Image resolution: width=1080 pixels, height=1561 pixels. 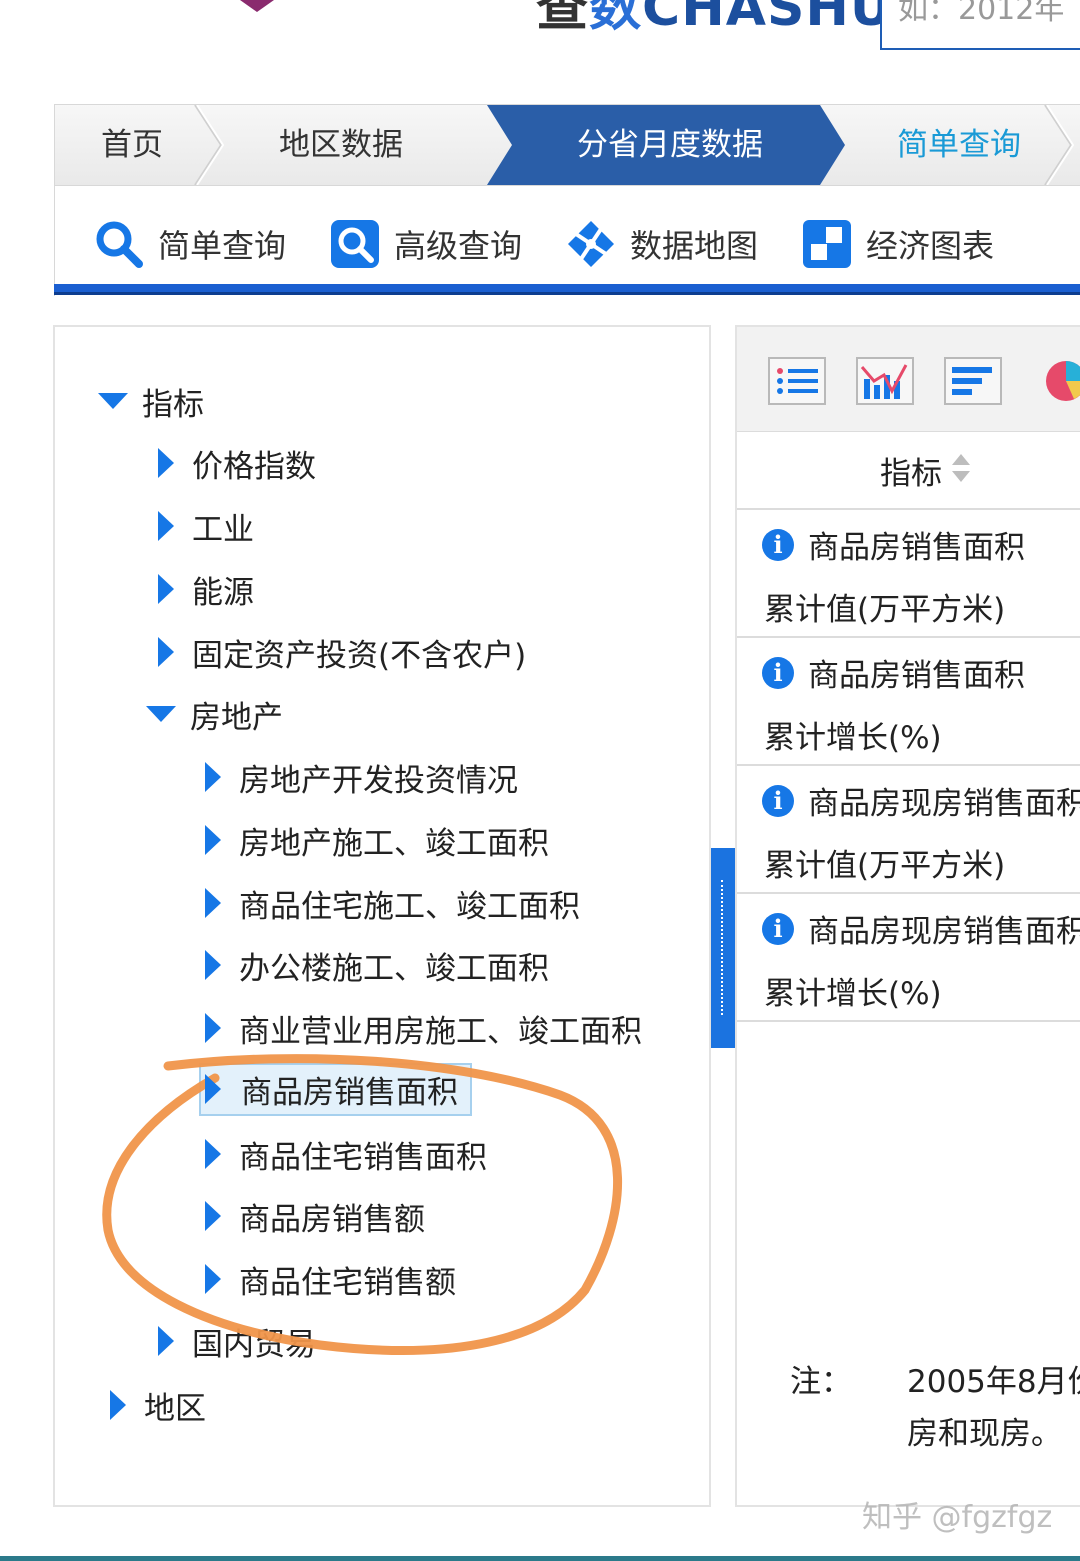 I want to click on logo-mark, so click(x=257, y=6).